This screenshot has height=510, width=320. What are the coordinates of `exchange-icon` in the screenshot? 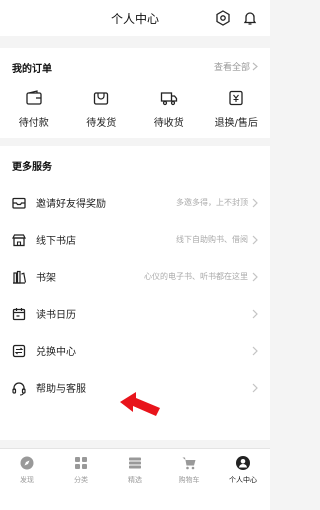 It's located at (19, 351).